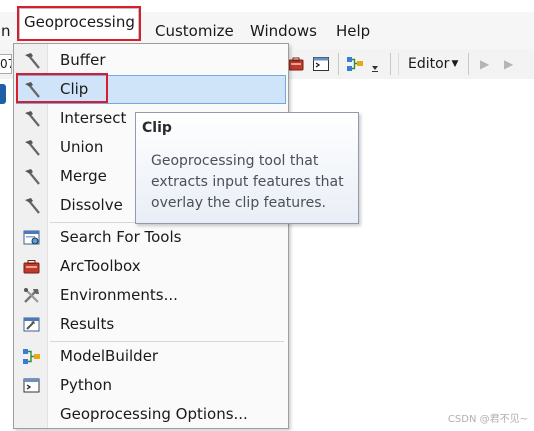 This screenshot has width=534, height=431. Describe the element at coordinates (6, 64) in the screenshot. I see `scale-field: 07` at that location.